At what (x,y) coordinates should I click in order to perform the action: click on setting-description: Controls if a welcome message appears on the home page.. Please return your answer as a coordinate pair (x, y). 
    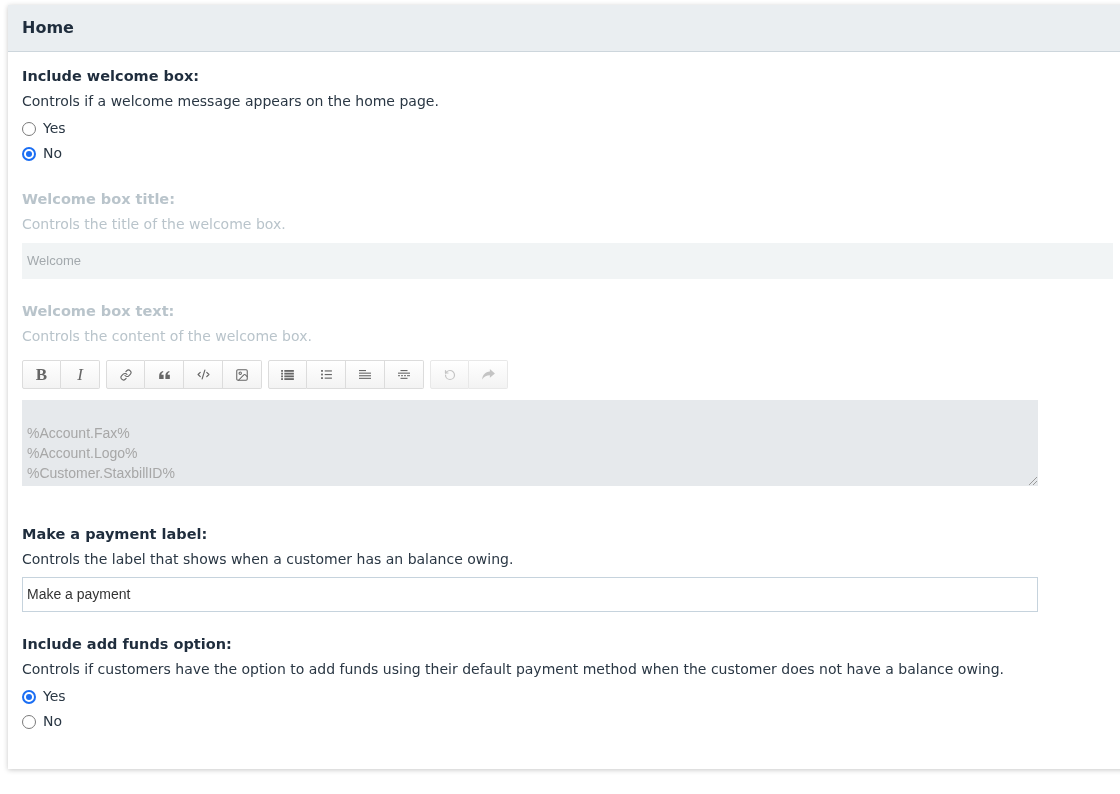
    Looking at the image, I should click on (230, 101).